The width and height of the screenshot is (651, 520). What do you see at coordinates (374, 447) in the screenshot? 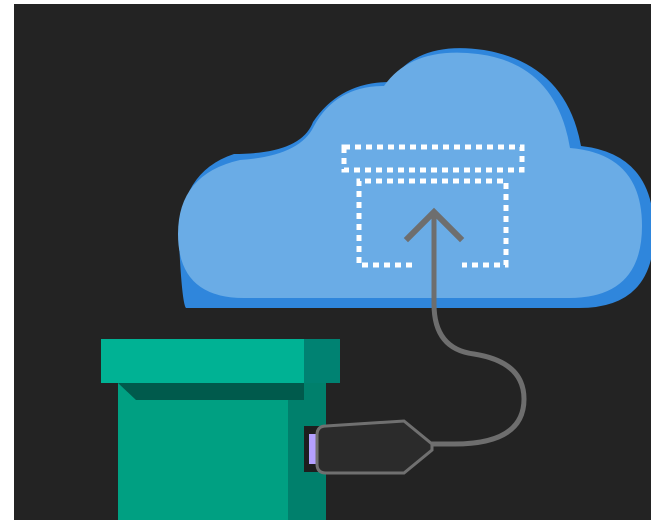
I see `connector-plug` at bounding box center [374, 447].